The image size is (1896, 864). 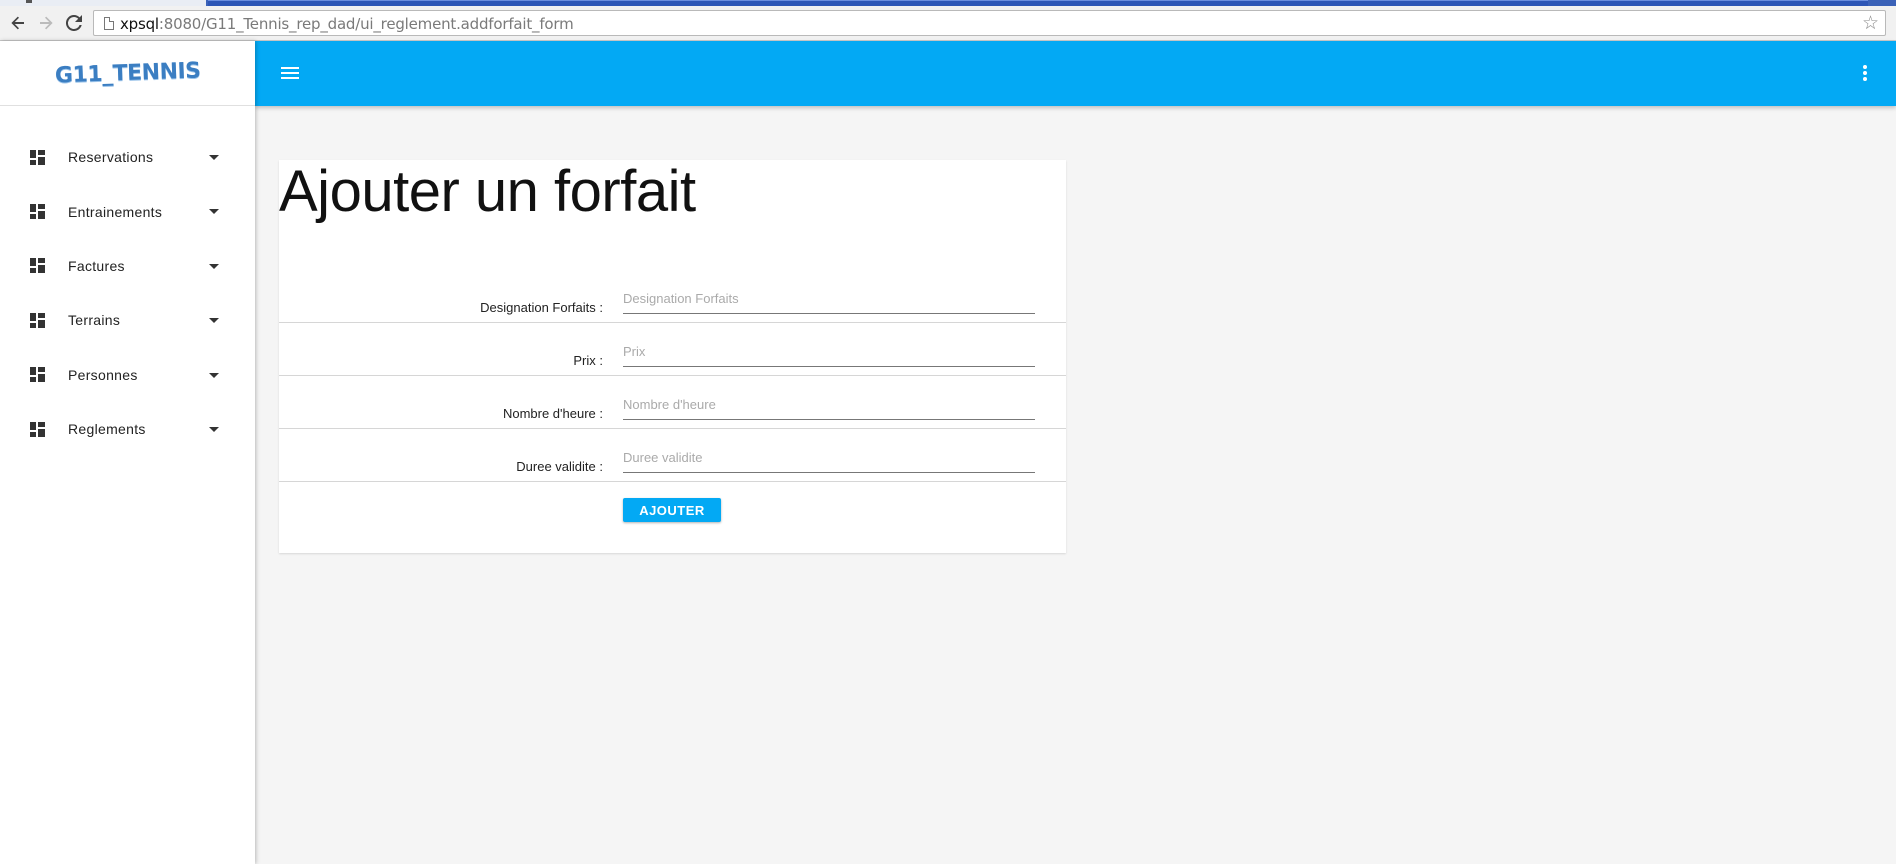 I want to click on prix-label: Prix :, so click(x=588, y=360).